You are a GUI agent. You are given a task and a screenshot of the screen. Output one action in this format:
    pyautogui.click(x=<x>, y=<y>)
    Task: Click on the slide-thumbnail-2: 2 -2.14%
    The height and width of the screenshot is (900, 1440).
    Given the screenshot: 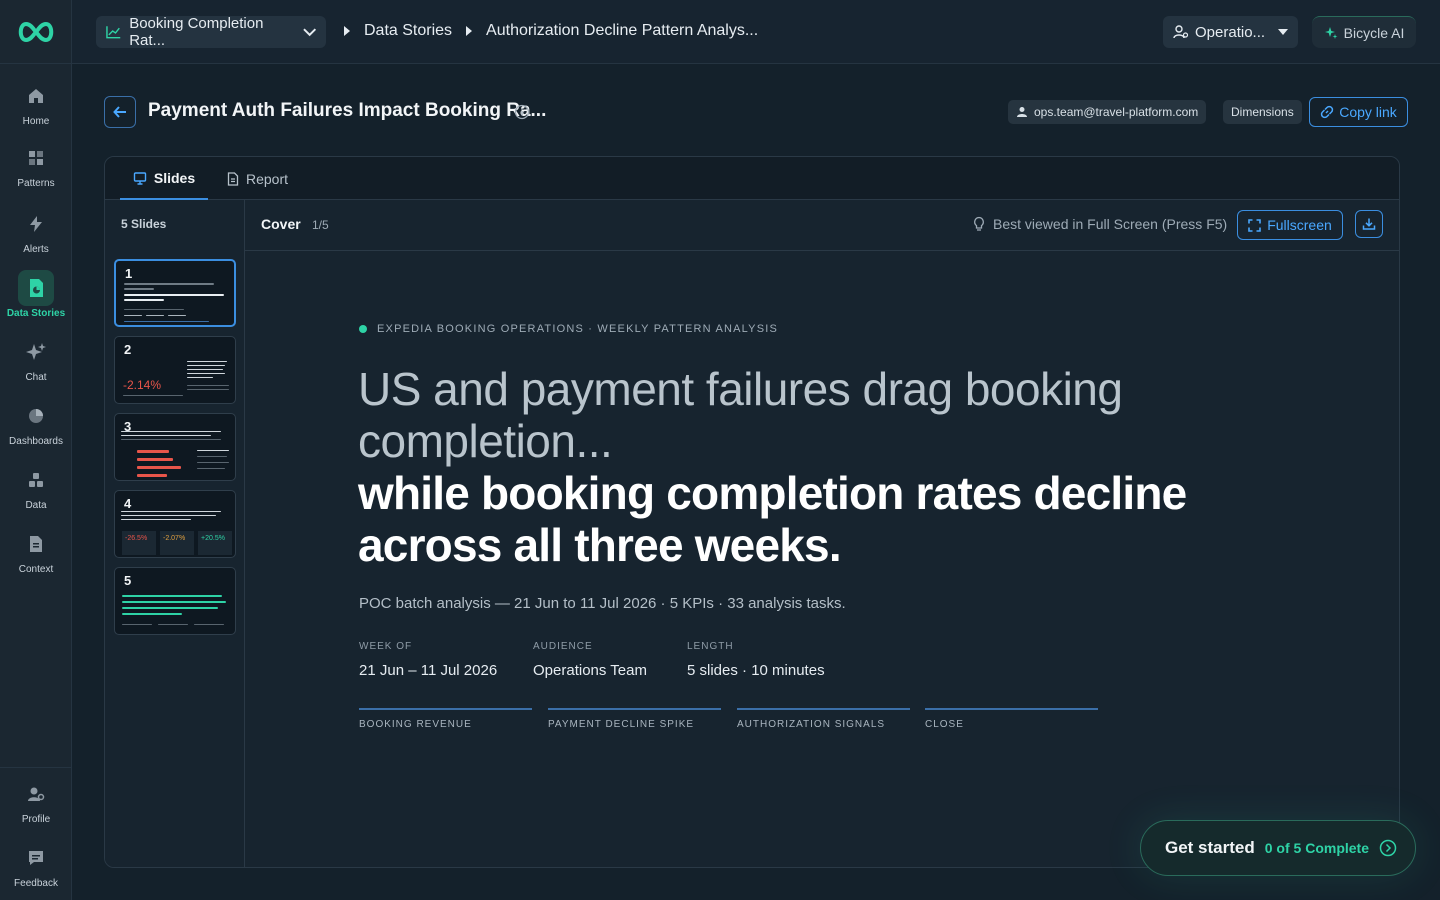 What is the action you would take?
    pyautogui.click(x=175, y=370)
    